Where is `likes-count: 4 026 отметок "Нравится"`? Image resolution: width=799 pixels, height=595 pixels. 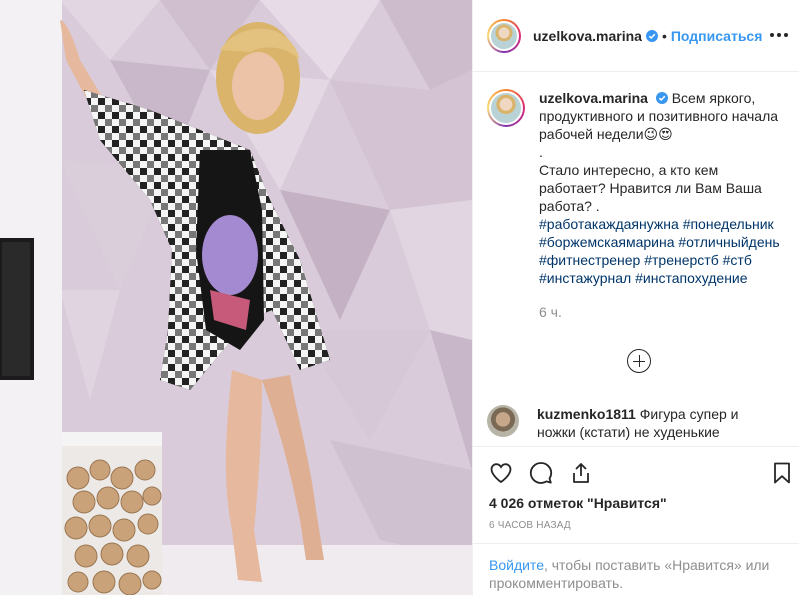
likes-count: 4 026 отметок "Нравится" is located at coordinates (578, 503).